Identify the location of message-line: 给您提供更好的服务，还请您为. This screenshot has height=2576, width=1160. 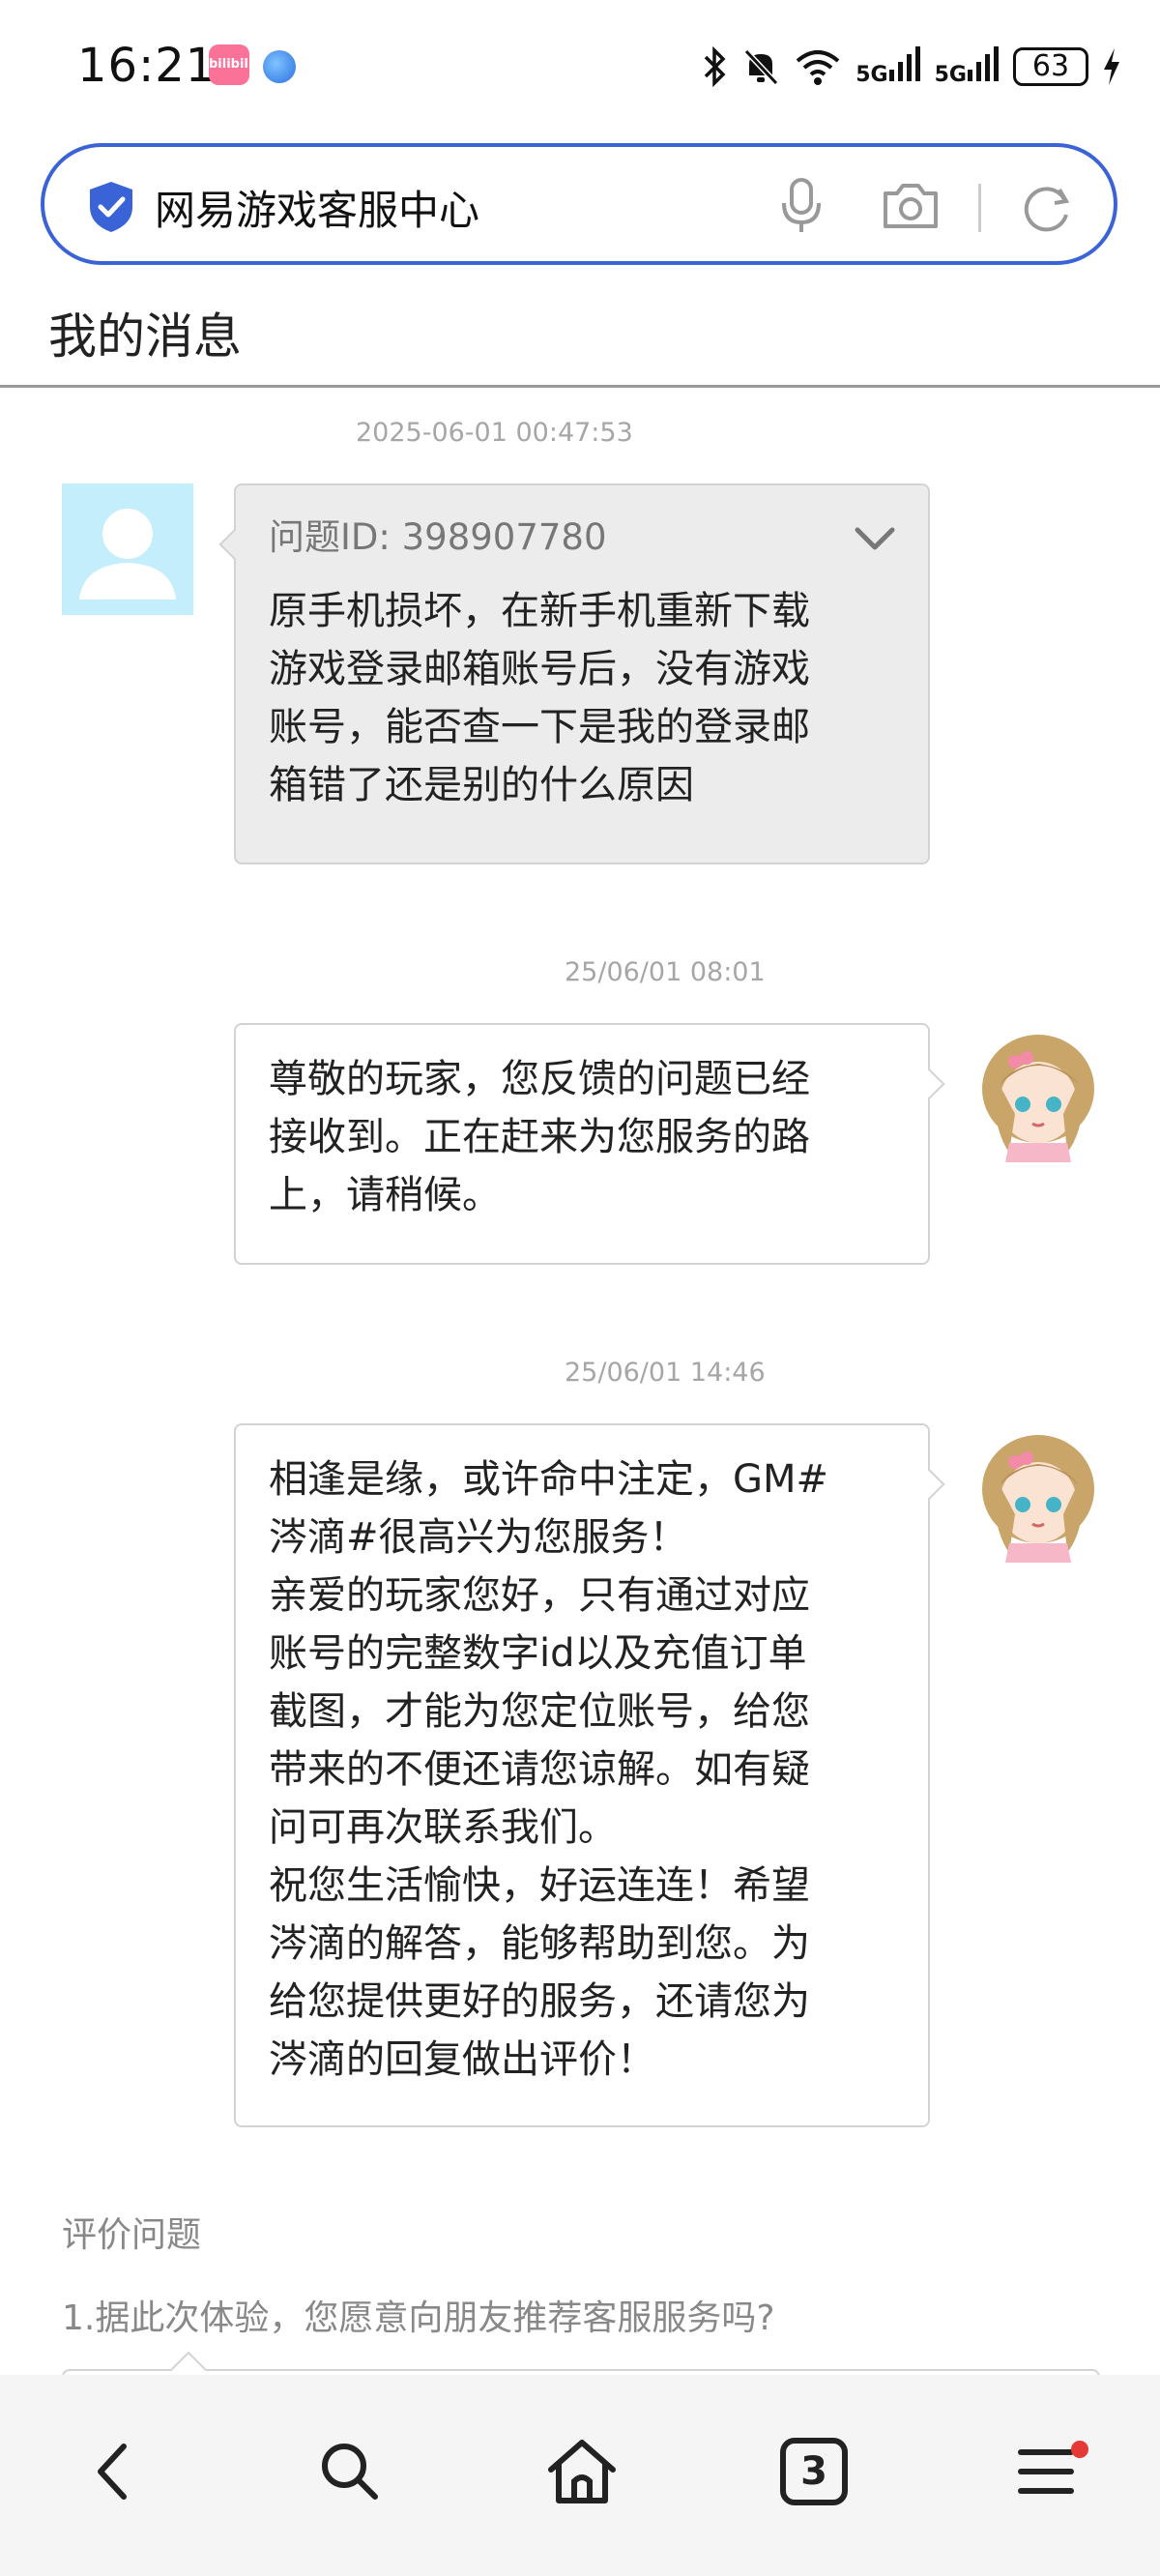
(539, 2001).